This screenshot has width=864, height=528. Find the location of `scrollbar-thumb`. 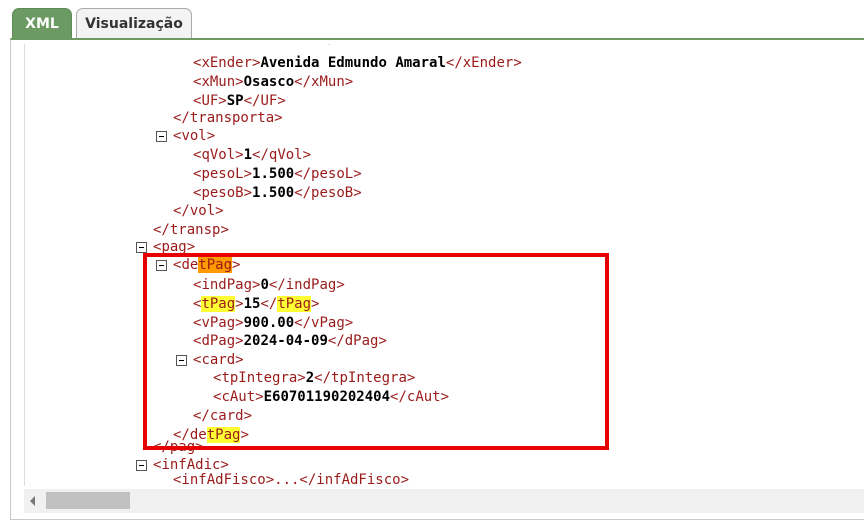

scrollbar-thumb is located at coordinates (88, 500).